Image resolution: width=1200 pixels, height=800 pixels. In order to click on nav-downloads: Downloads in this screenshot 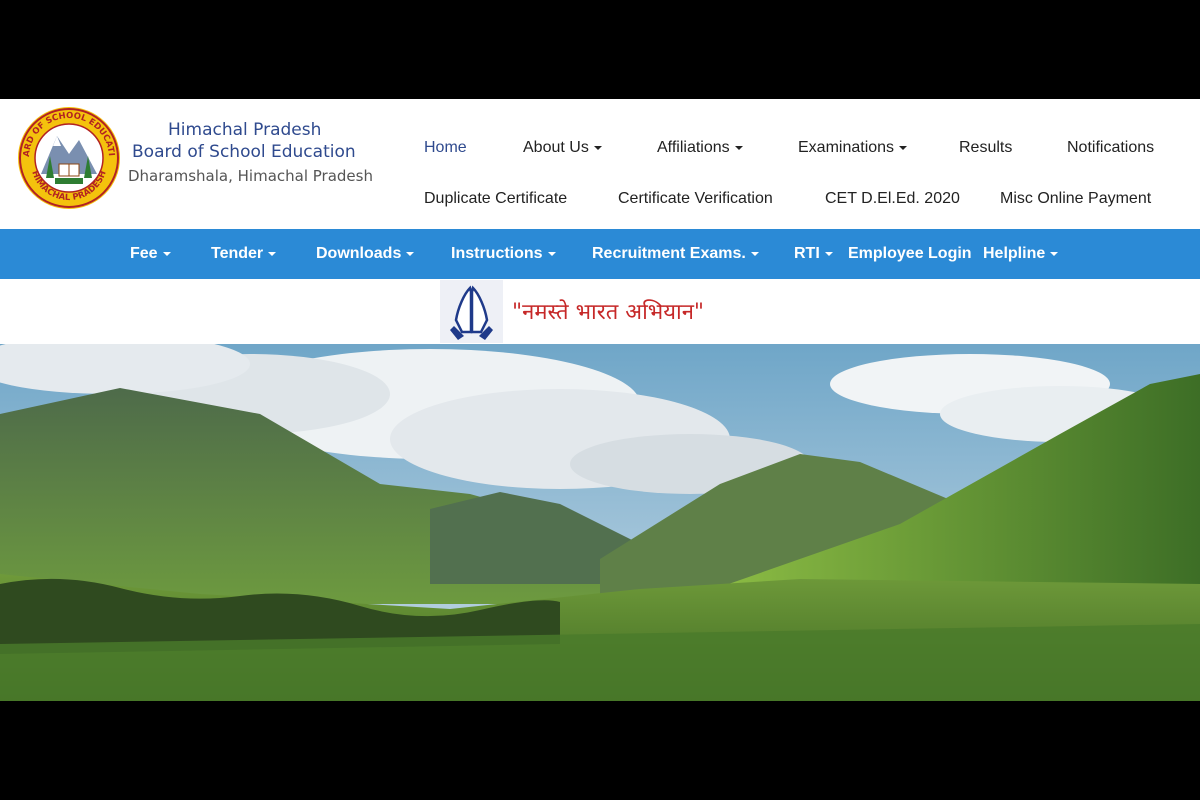, I will do `click(365, 254)`.